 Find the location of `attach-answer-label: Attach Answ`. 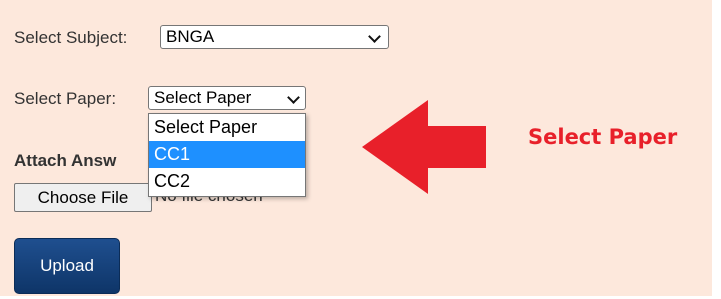

attach-answer-label: Attach Answ is located at coordinates (65, 160).